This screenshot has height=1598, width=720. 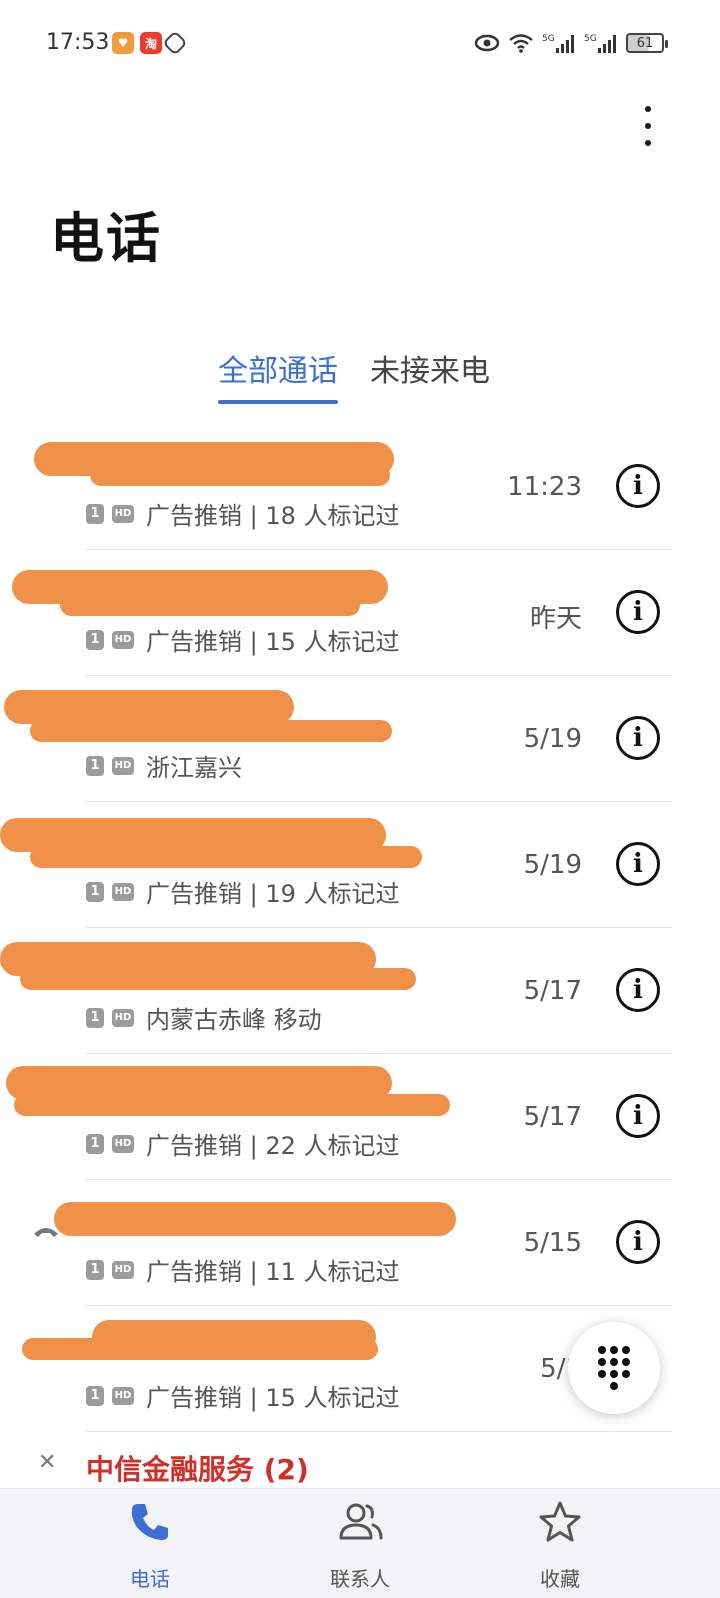 I want to click on wifi-icon, so click(x=521, y=43).